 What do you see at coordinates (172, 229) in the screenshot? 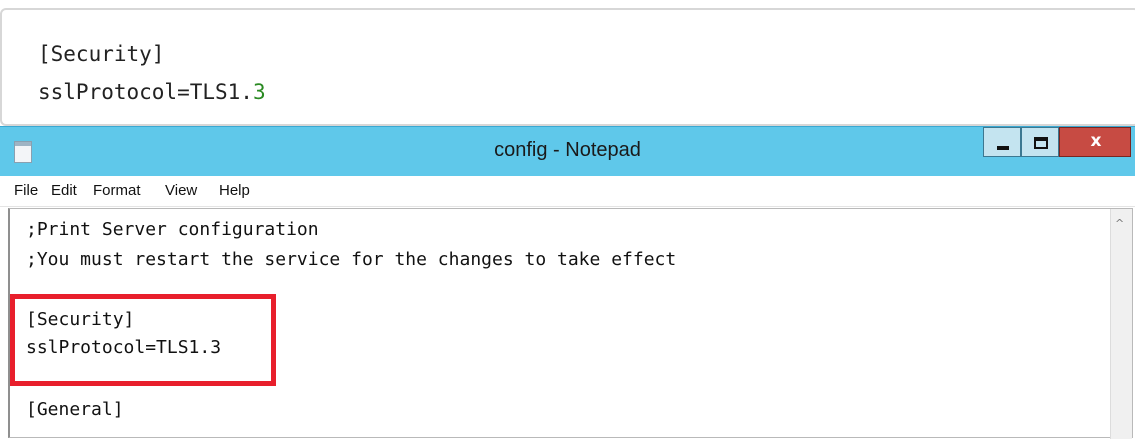
I see `editor-line-comment-1: ;Print Server configuration` at bounding box center [172, 229].